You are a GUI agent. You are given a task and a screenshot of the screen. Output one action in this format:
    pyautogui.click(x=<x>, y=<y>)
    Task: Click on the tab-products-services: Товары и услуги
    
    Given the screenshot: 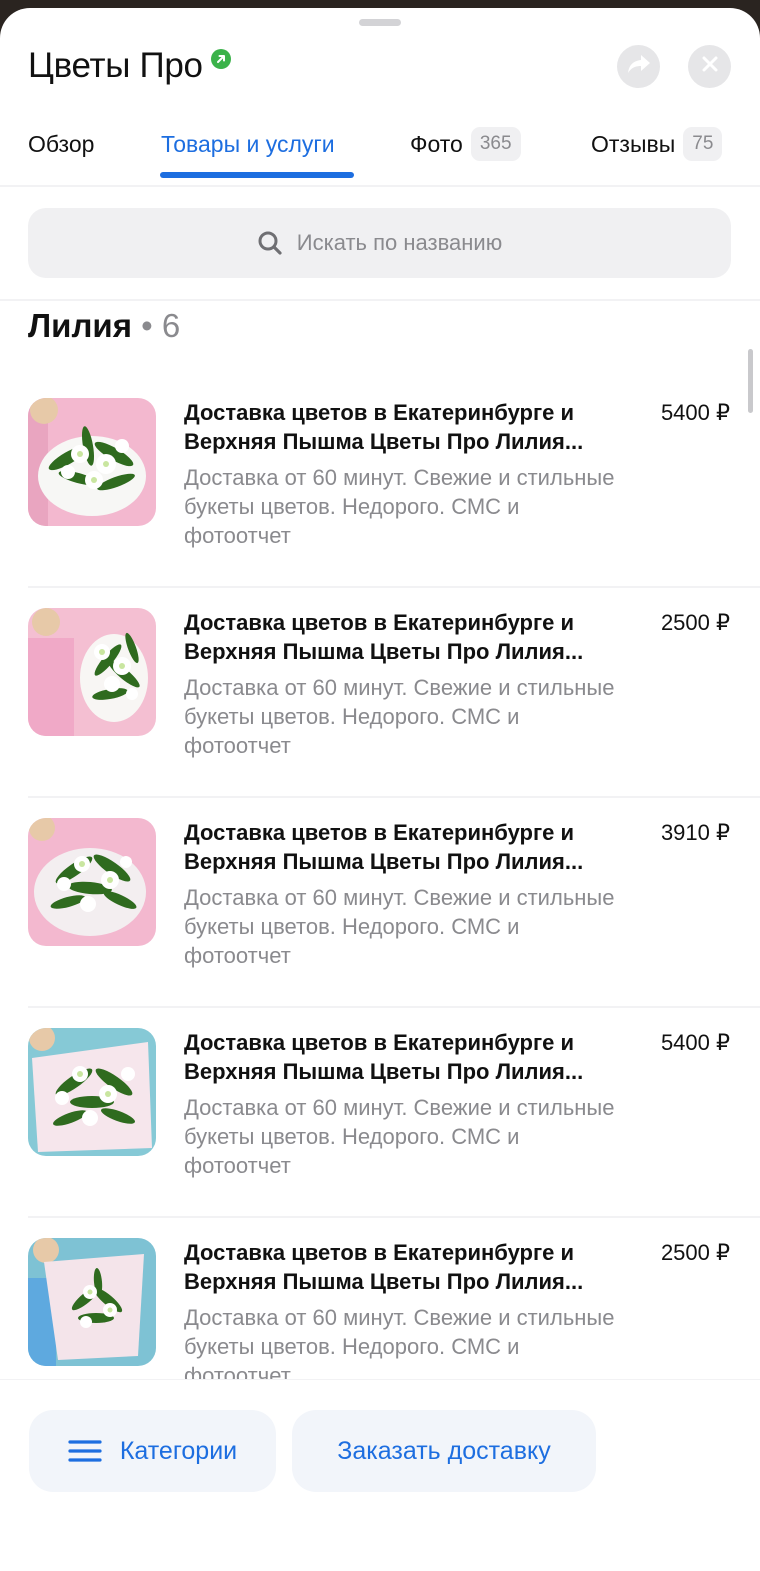 What is the action you would take?
    pyautogui.click(x=248, y=144)
    